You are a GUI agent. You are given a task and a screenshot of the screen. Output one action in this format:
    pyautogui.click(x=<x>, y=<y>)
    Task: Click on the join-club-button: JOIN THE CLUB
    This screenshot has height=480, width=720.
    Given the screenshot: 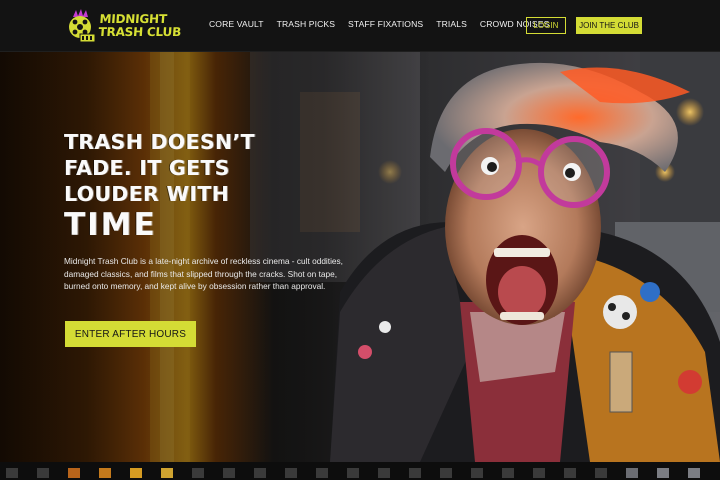 What is the action you would take?
    pyautogui.click(x=609, y=25)
    